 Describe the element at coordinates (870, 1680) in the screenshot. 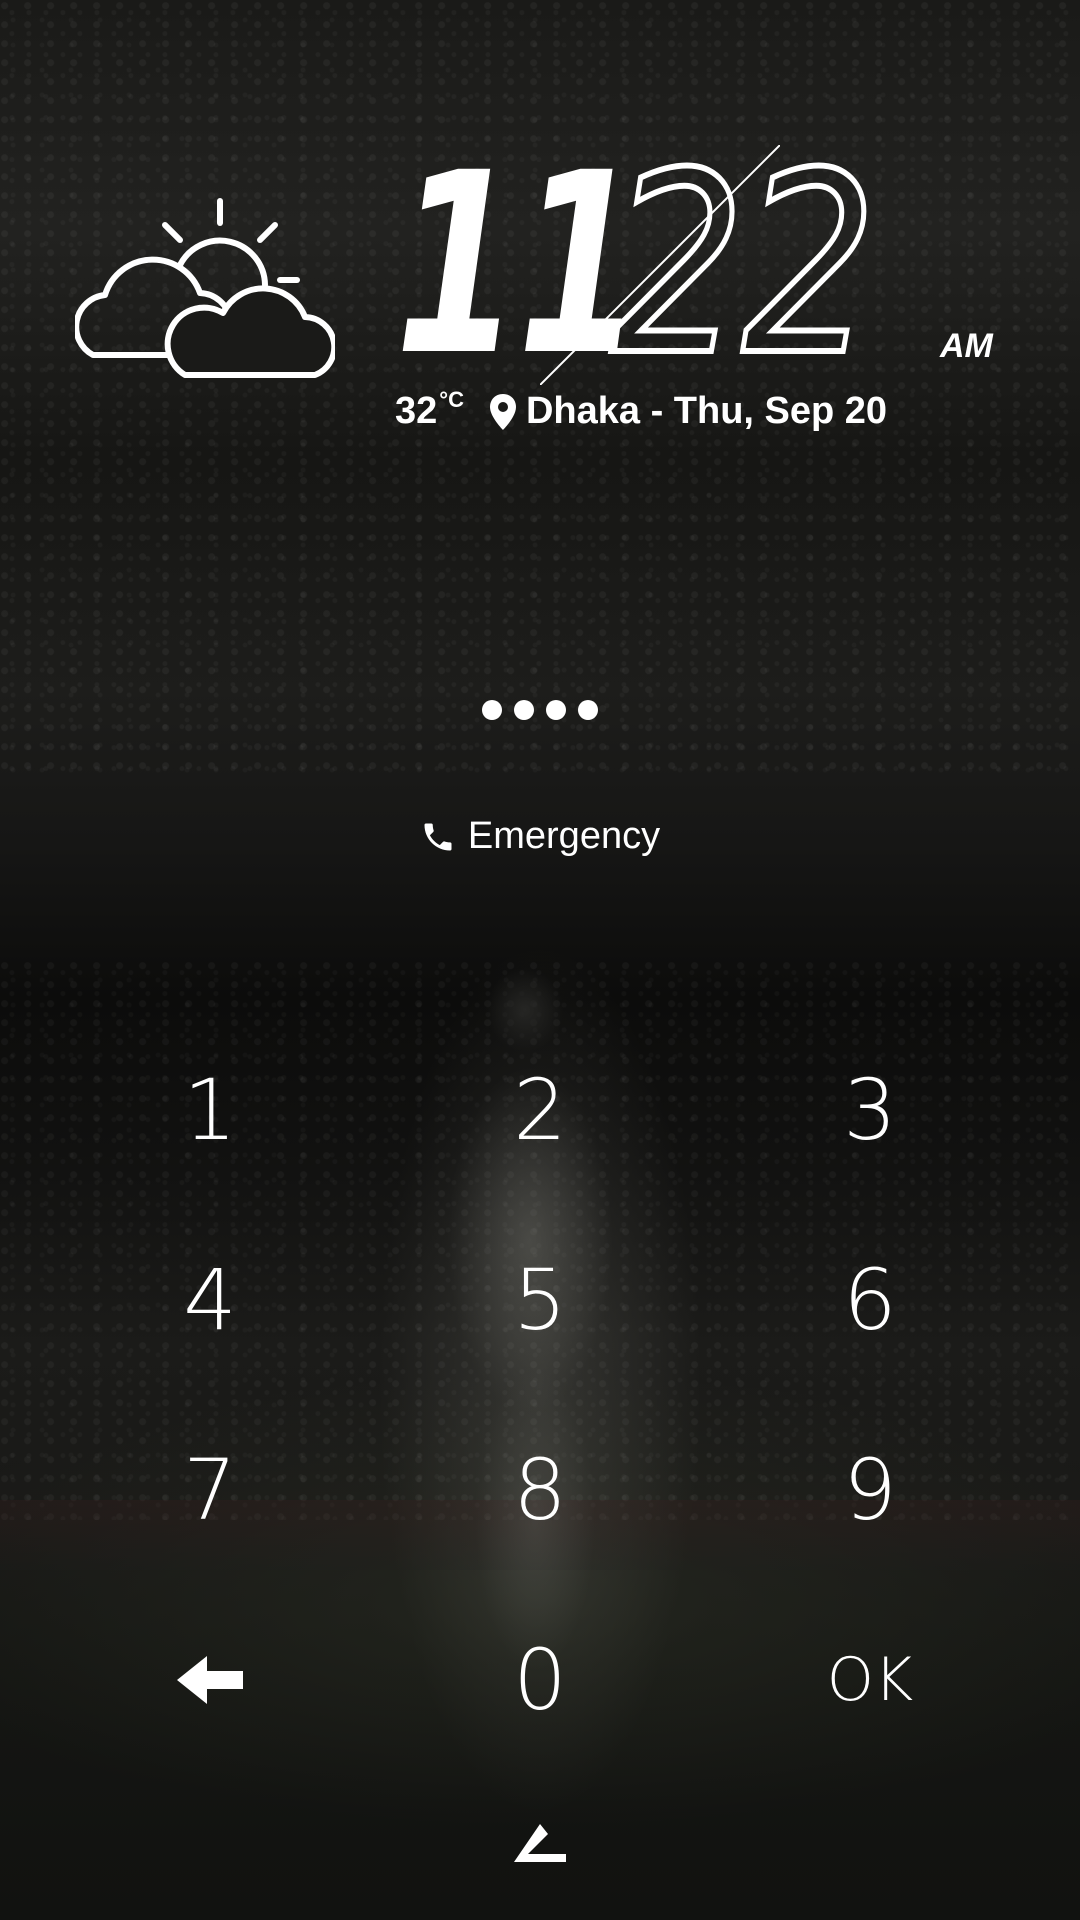

I see `ok-button: OK` at that location.